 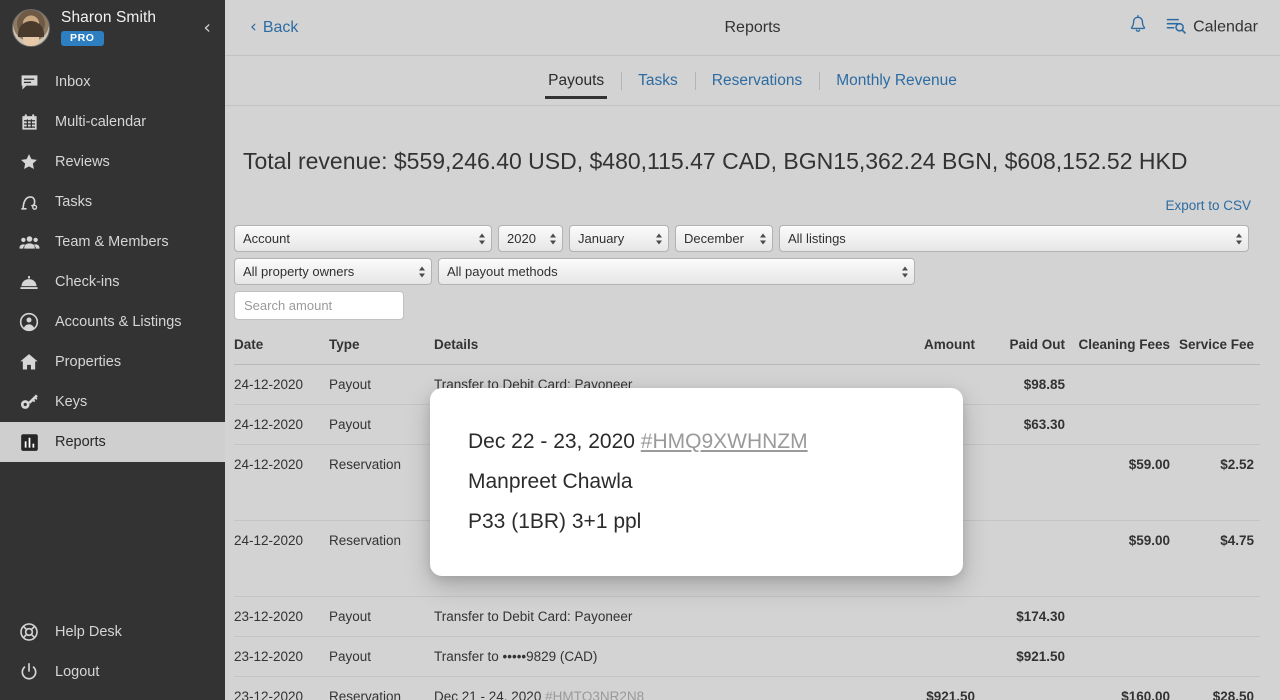 I want to click on payout-methods-select: All payout methods, so click(x=676, y=271).